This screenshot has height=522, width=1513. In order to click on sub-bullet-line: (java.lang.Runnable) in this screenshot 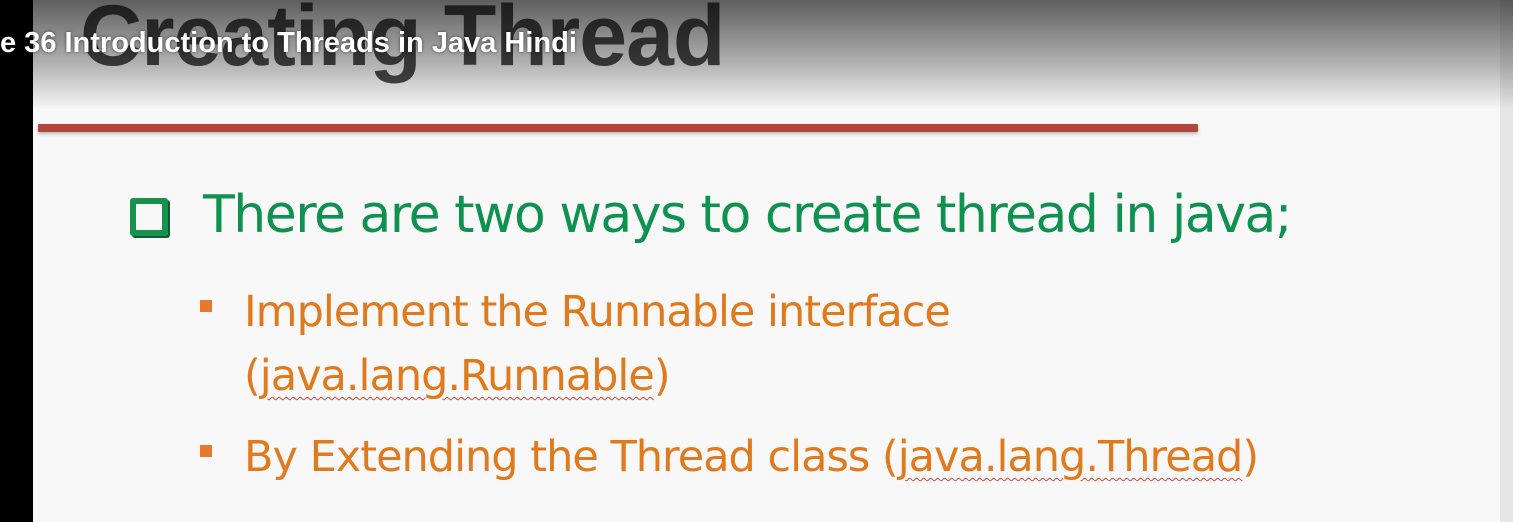, I will do `click(597, 376)`.